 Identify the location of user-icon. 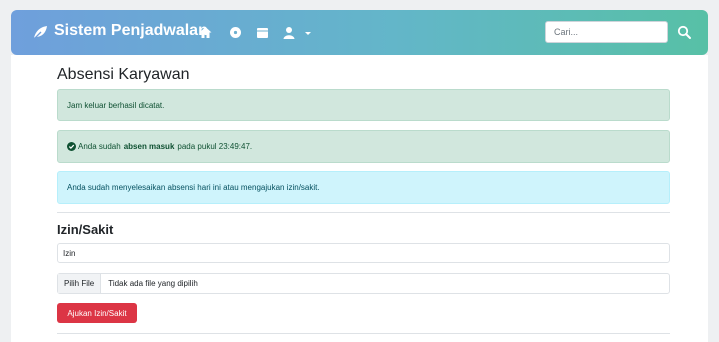
(299, 32).